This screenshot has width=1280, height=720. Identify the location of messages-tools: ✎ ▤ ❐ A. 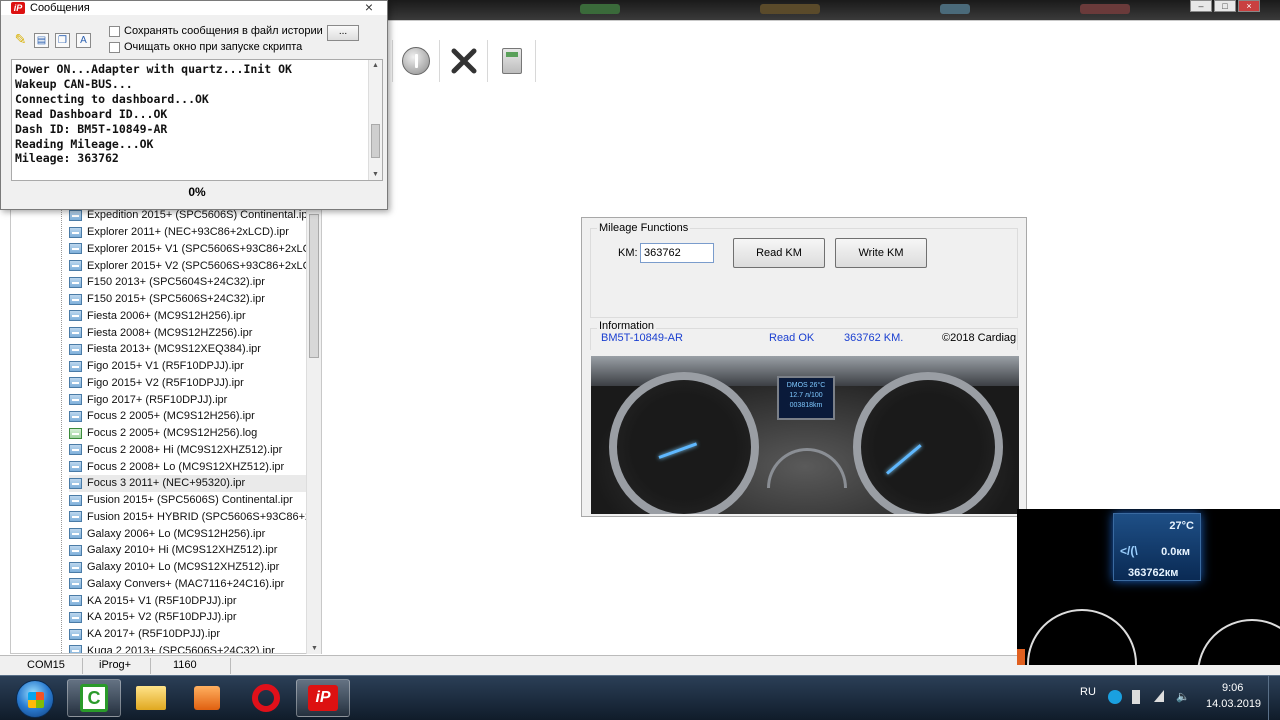
(52, 40).